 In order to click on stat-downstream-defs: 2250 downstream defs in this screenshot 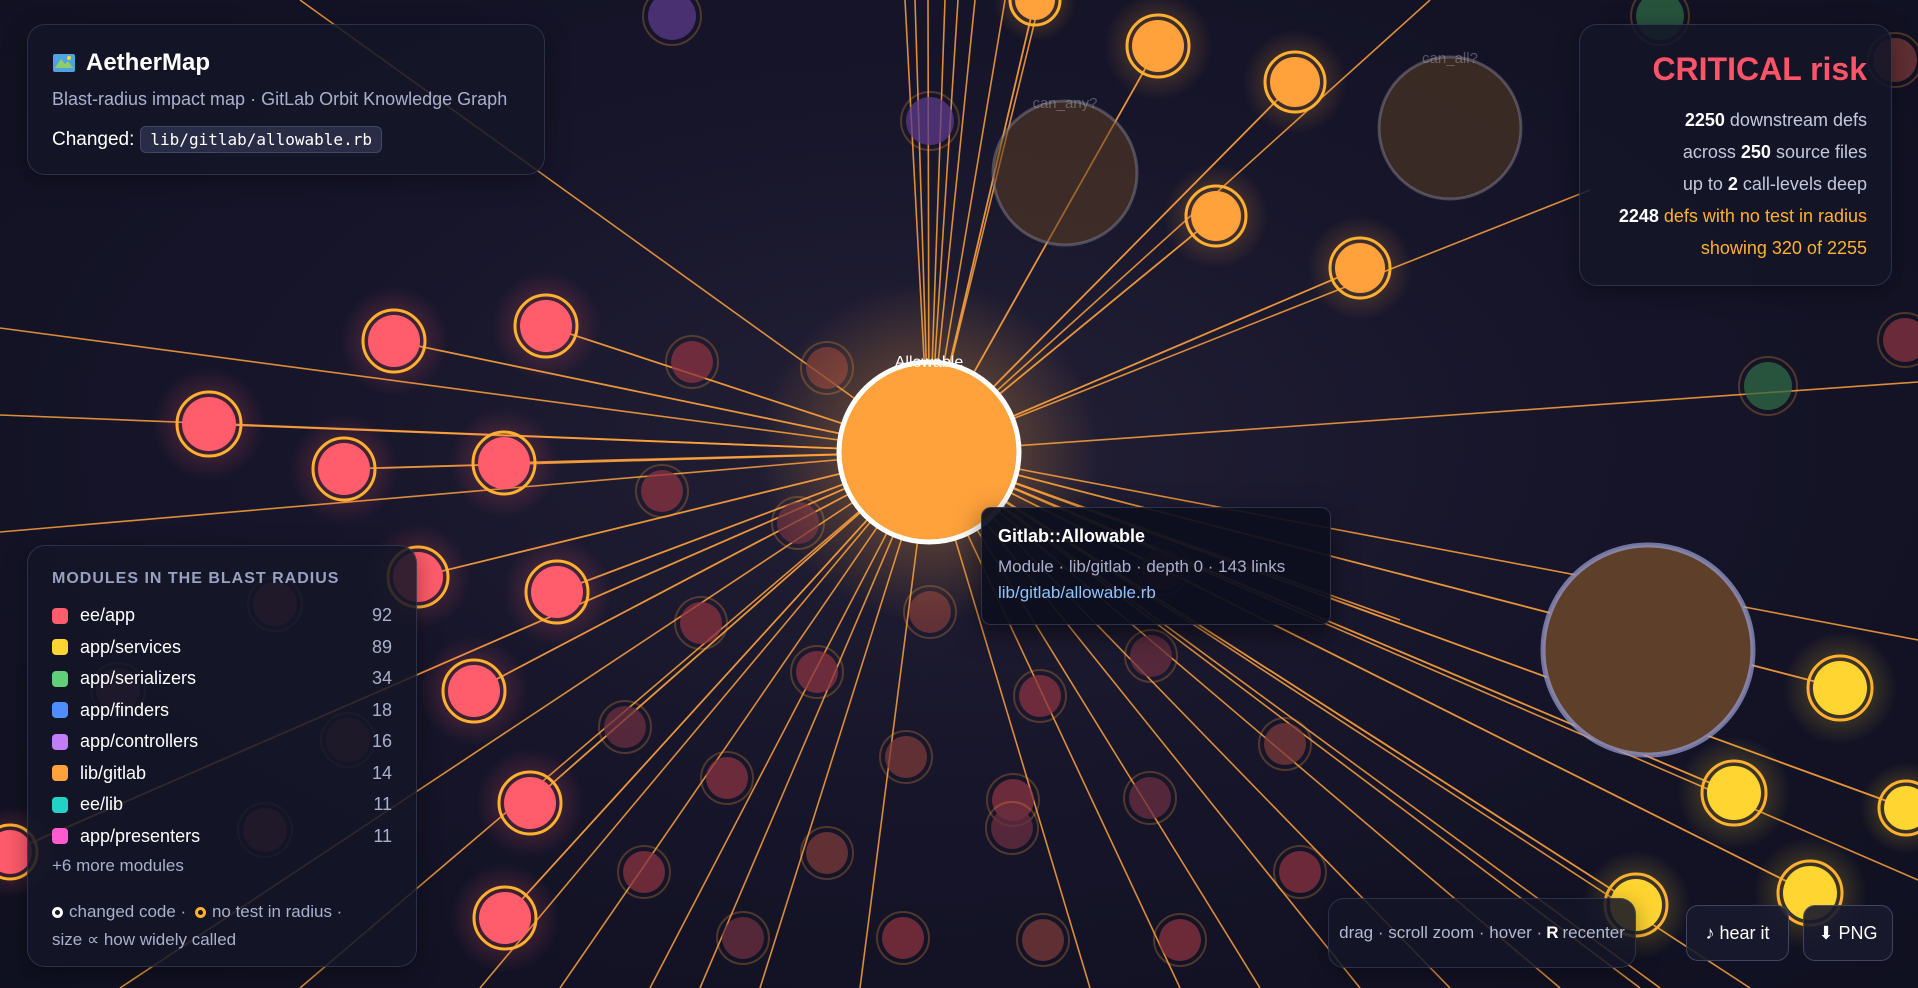, I will do `click(1775, 120)`.